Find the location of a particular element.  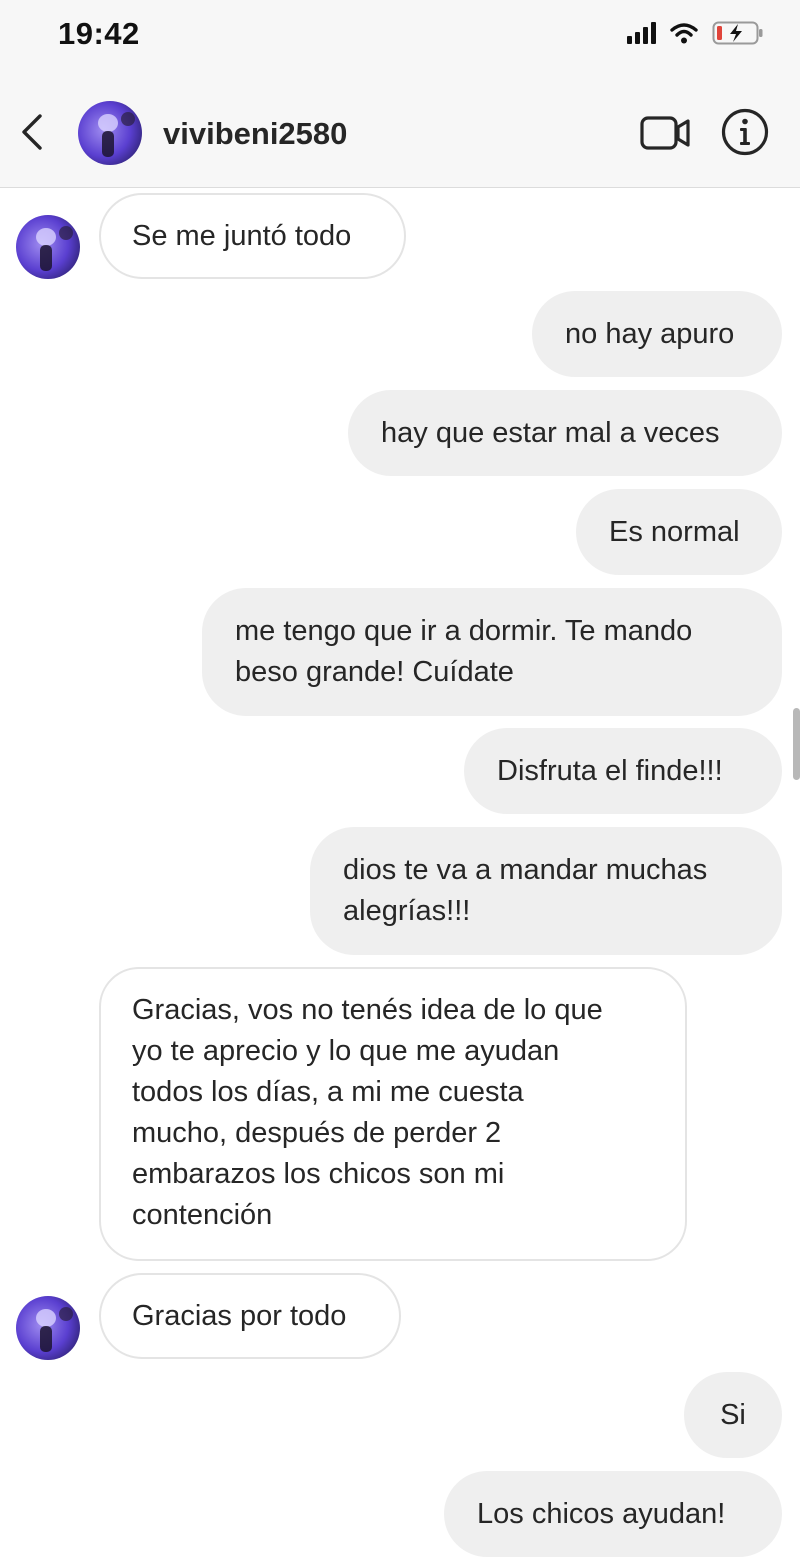

info-icon is located at coordinates (745, 132).